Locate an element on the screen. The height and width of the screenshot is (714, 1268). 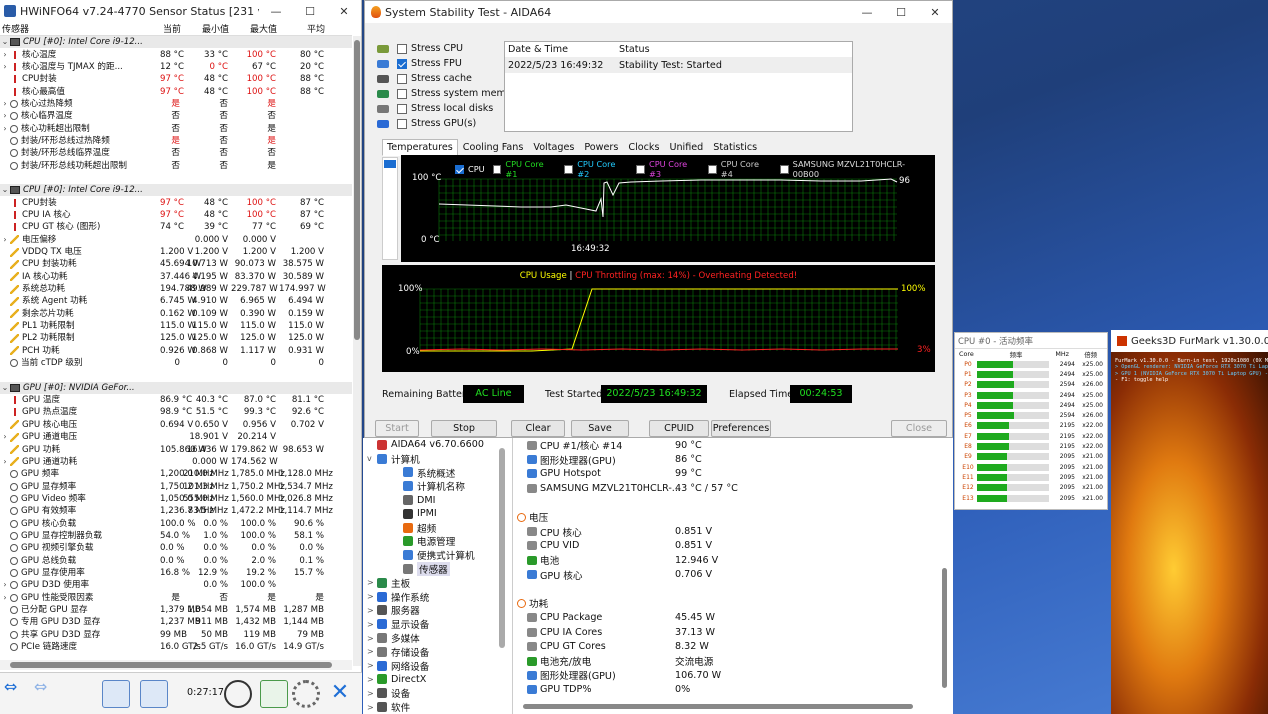
stress-option: Stress CPU is located at coordinates (449, 48).